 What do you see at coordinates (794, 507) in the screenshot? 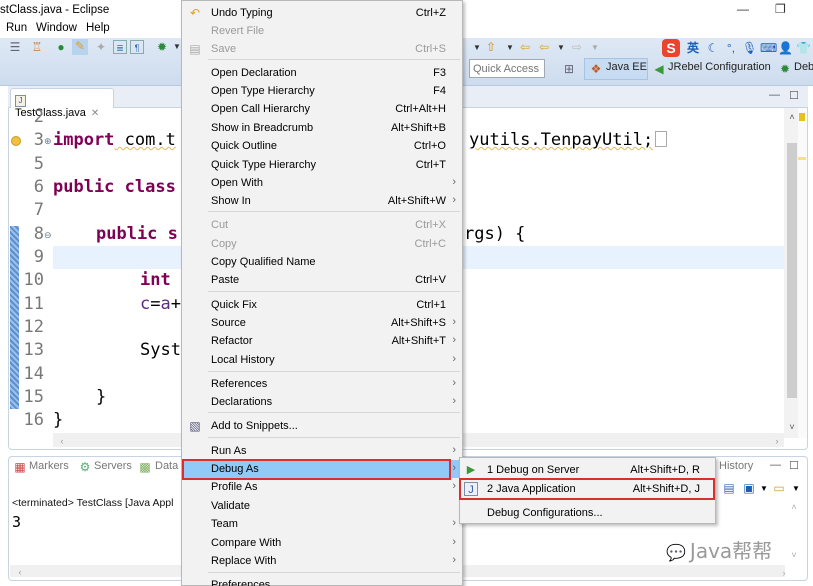
I see `console-scroll-up-icon: ˄` at bounding box center [794, 507].